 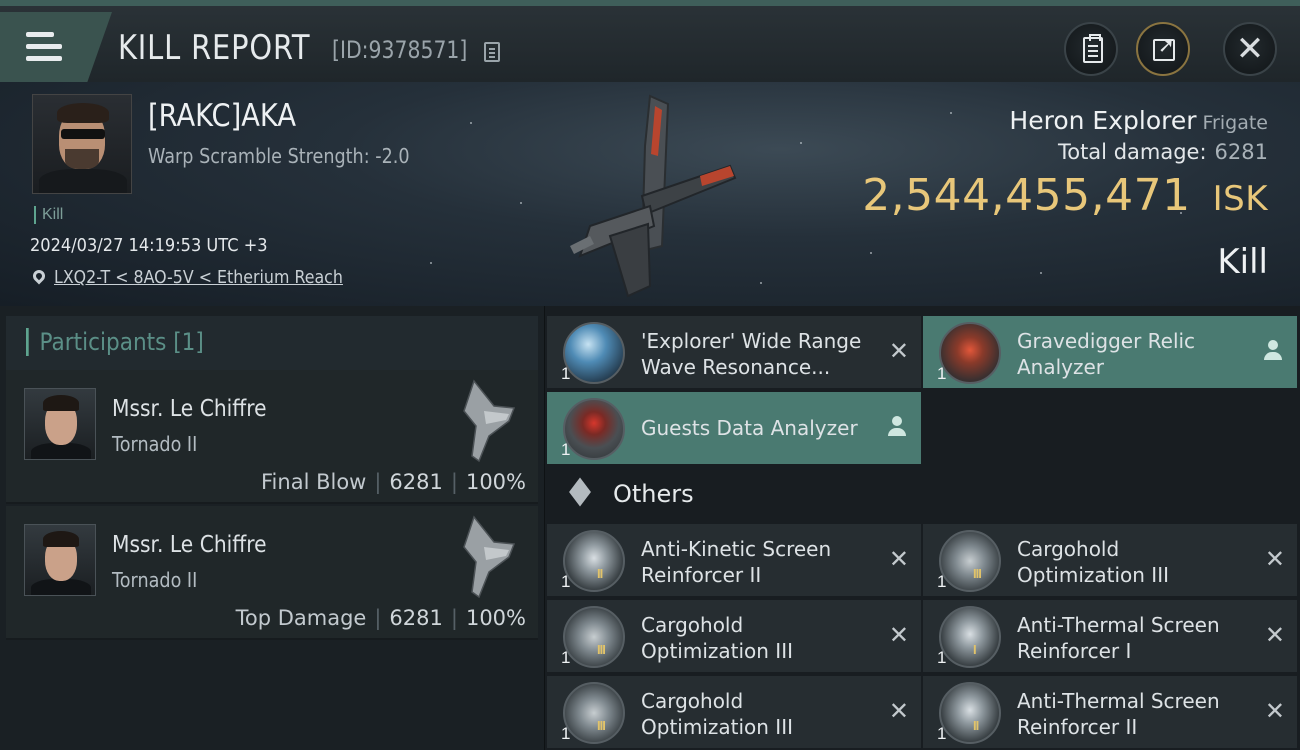 I want to click on isk-value: 2,544,455,471 ISK, so click(x=1065, y=195).